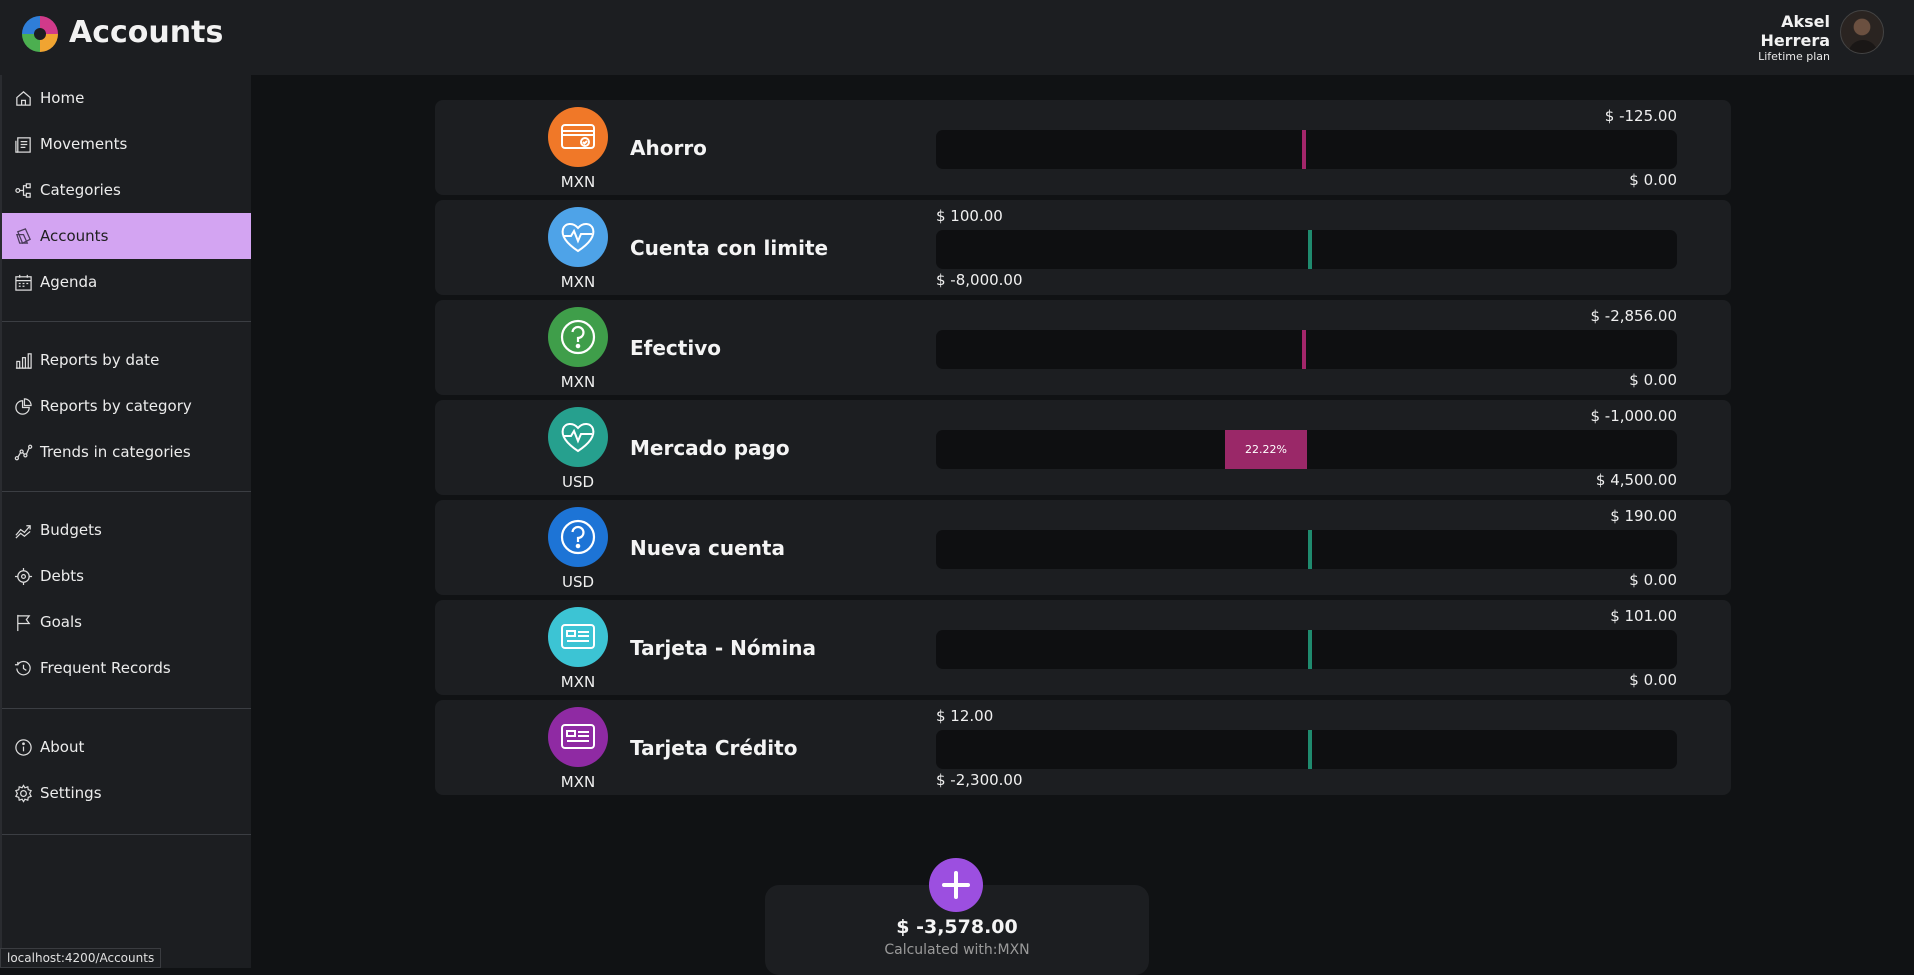  I want to click on account-row: MXN Efectivo $ -2,856.00 $ 0.00, so click(1083, 347).